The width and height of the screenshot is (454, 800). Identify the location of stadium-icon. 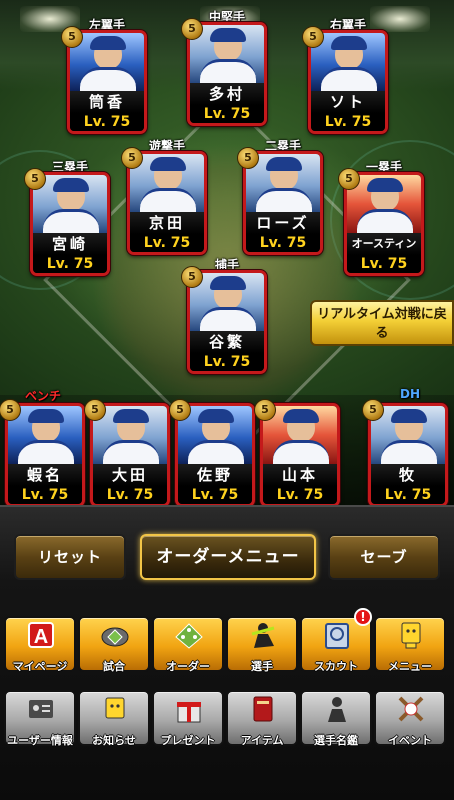
(115, 637).